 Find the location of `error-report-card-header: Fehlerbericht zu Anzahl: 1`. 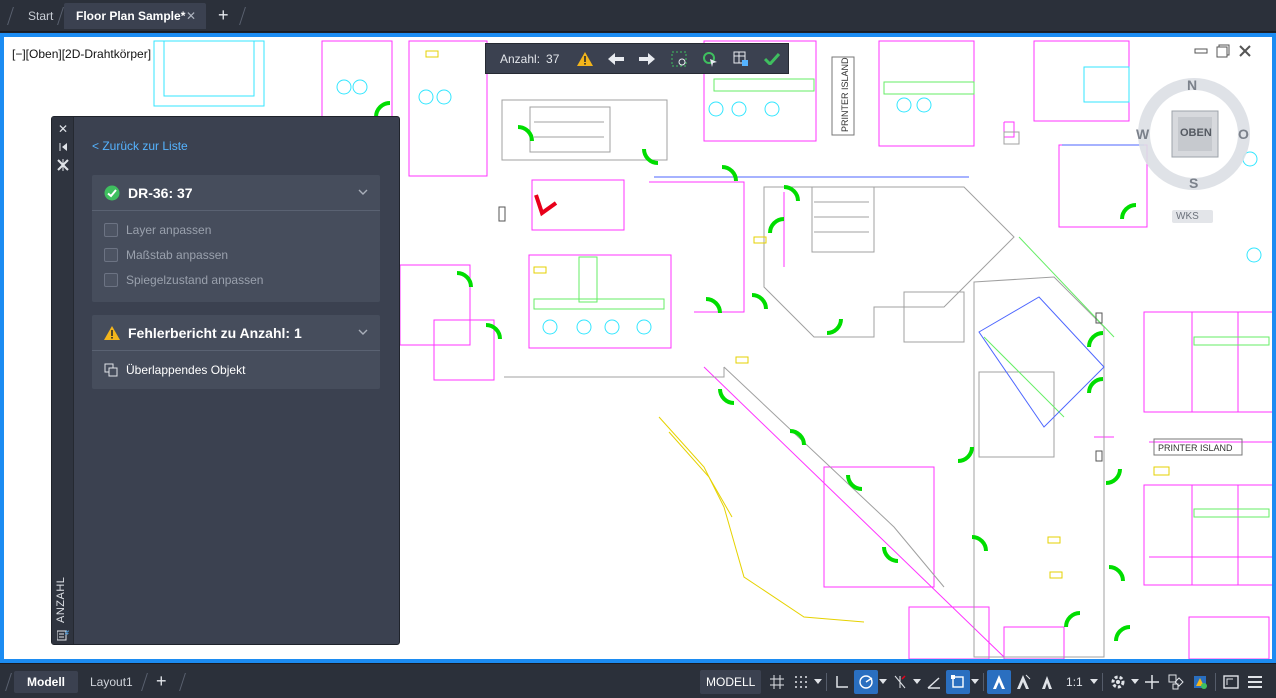

error-report-card-header: Fehlerbericht zu Anzahl: 1 is located at coordinates (236, 333).